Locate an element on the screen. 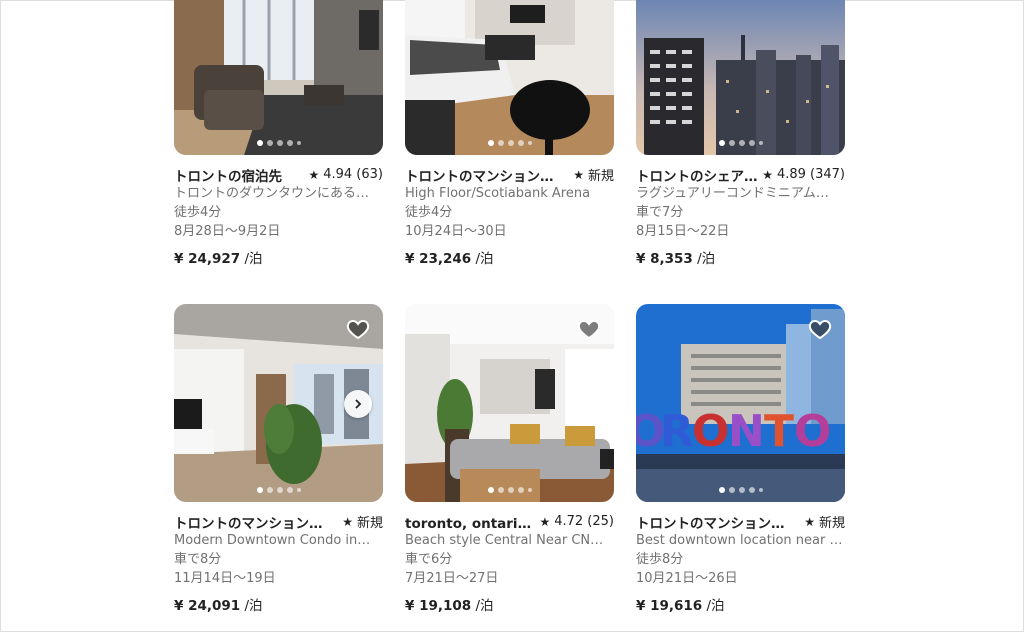 This screenshot has width=1024, height=632. listing-distance: 徒歩8分 is located at coordinates (660, 559).